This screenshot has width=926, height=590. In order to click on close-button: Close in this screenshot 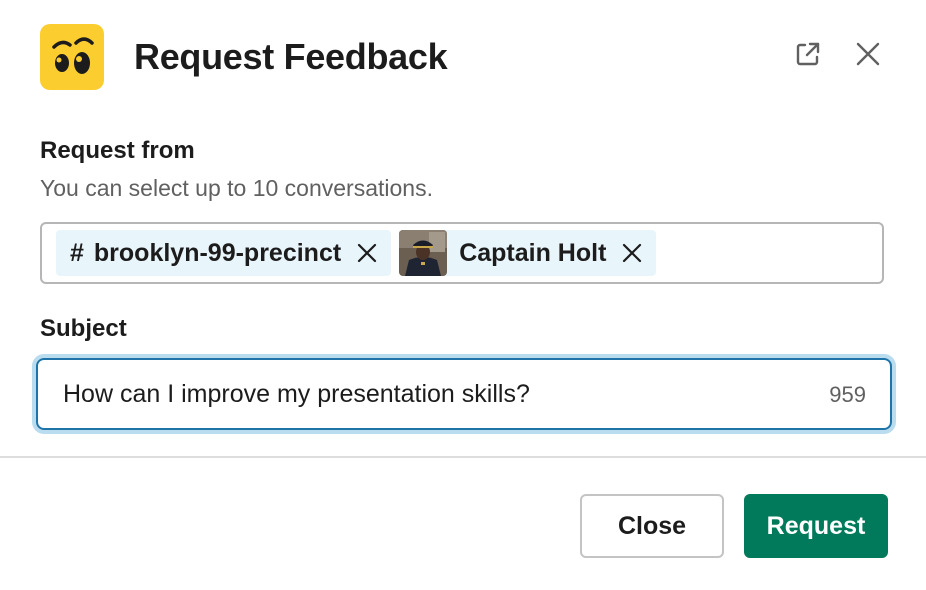, I will do `click(652, 526)`.